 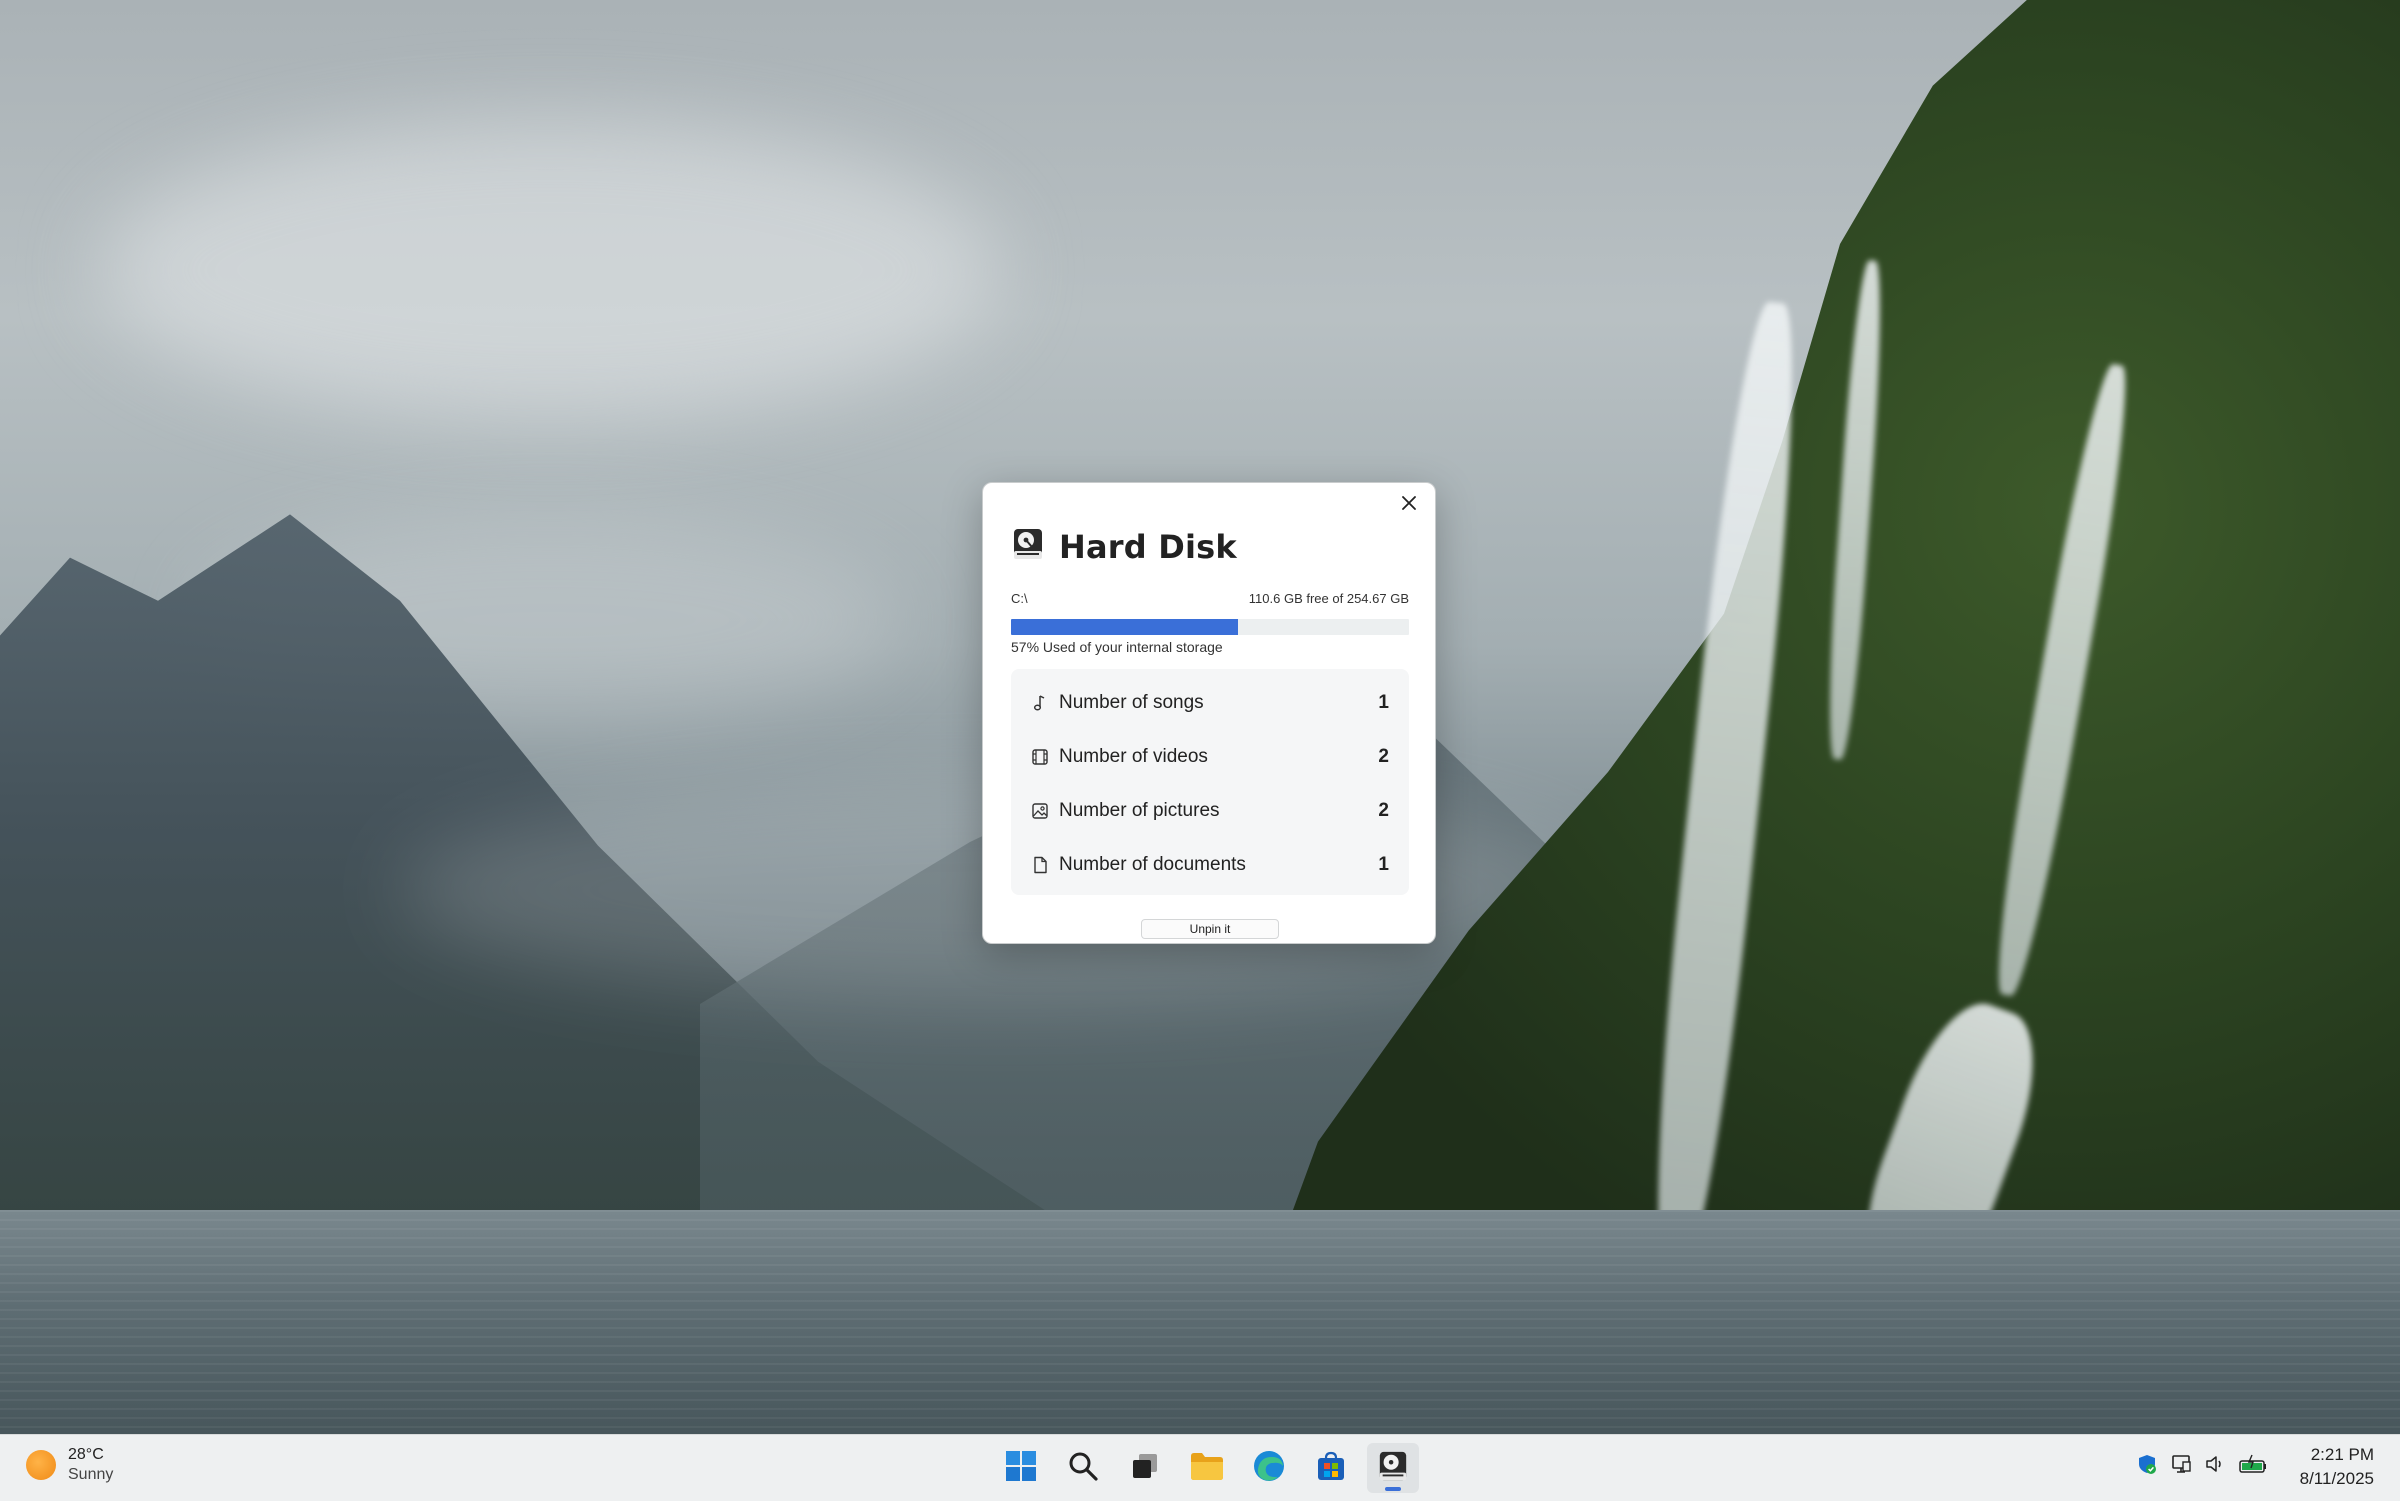 I want to click on storage-usage-bar, so click(x=1210, y=627).